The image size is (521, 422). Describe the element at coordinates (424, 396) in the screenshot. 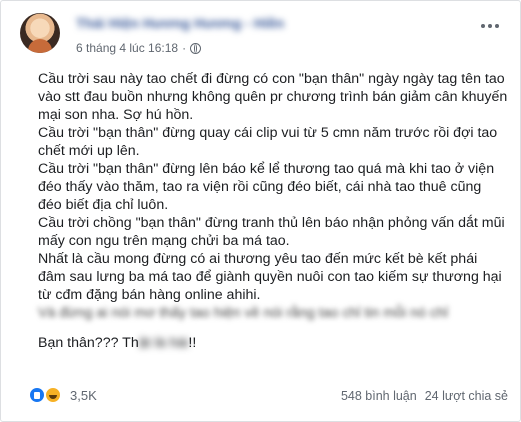

I see `post-stats: 548 bình luận 24 lượt chia sẻ` at that location.